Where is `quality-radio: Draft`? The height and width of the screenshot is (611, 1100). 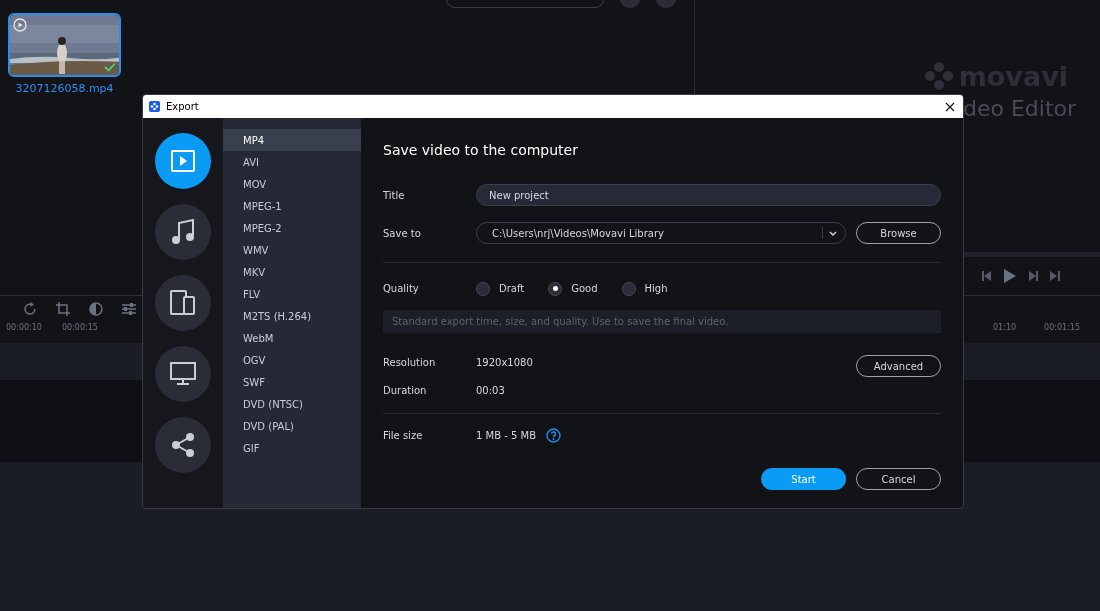
quality-radio: Draft is located at coordinates (500, 288).